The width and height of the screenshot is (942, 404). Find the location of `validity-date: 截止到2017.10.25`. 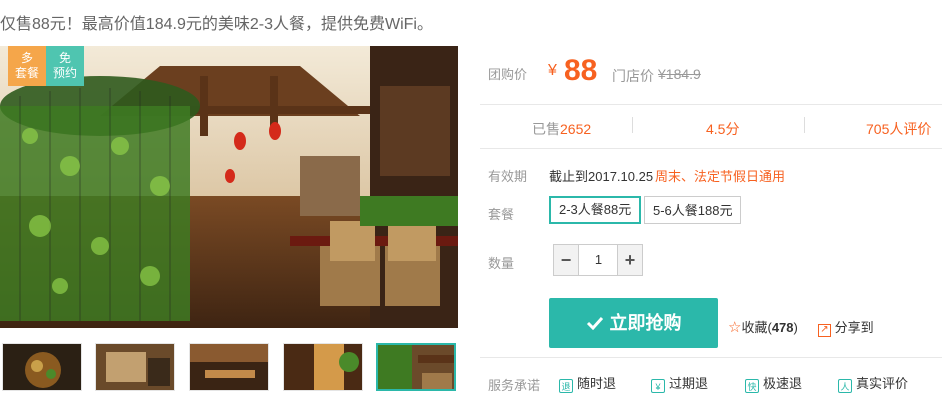

validity-date: 截止到2017.10.25 is located at coordinates (601, 176).